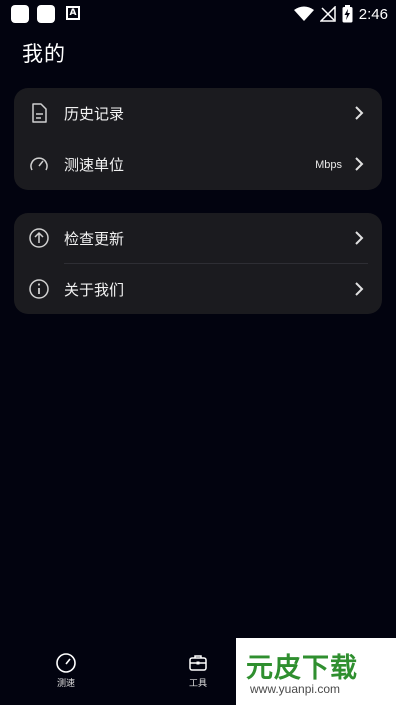  I want to click on document-icon, so click(39, 113).